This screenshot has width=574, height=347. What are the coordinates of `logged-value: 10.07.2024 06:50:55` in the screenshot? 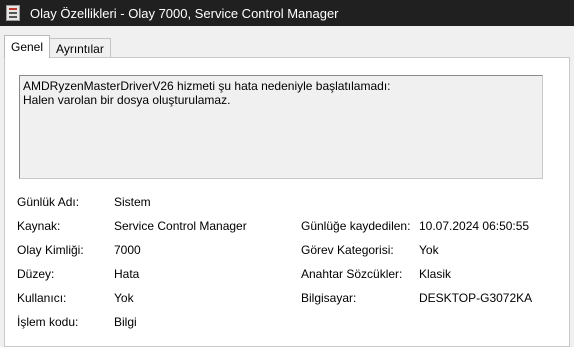 It's located at (474, 226).